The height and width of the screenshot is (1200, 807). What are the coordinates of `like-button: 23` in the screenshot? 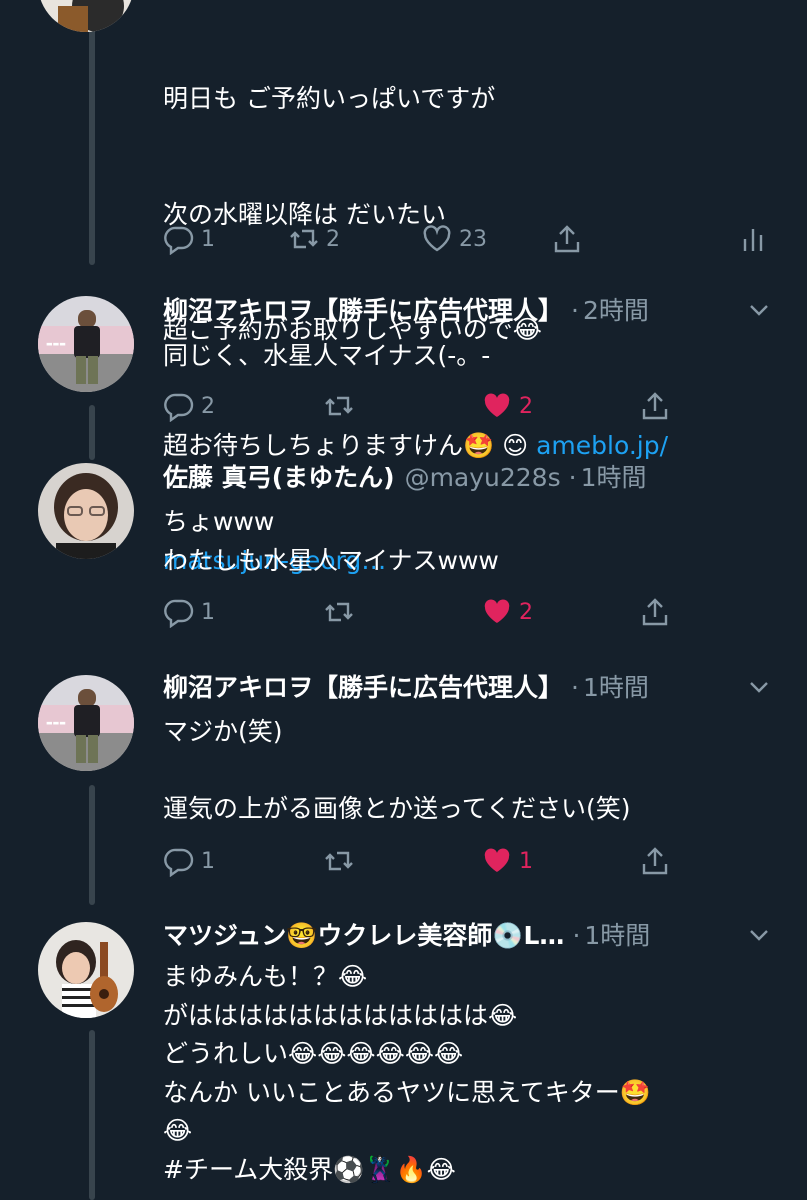 It's located at (454, 239).